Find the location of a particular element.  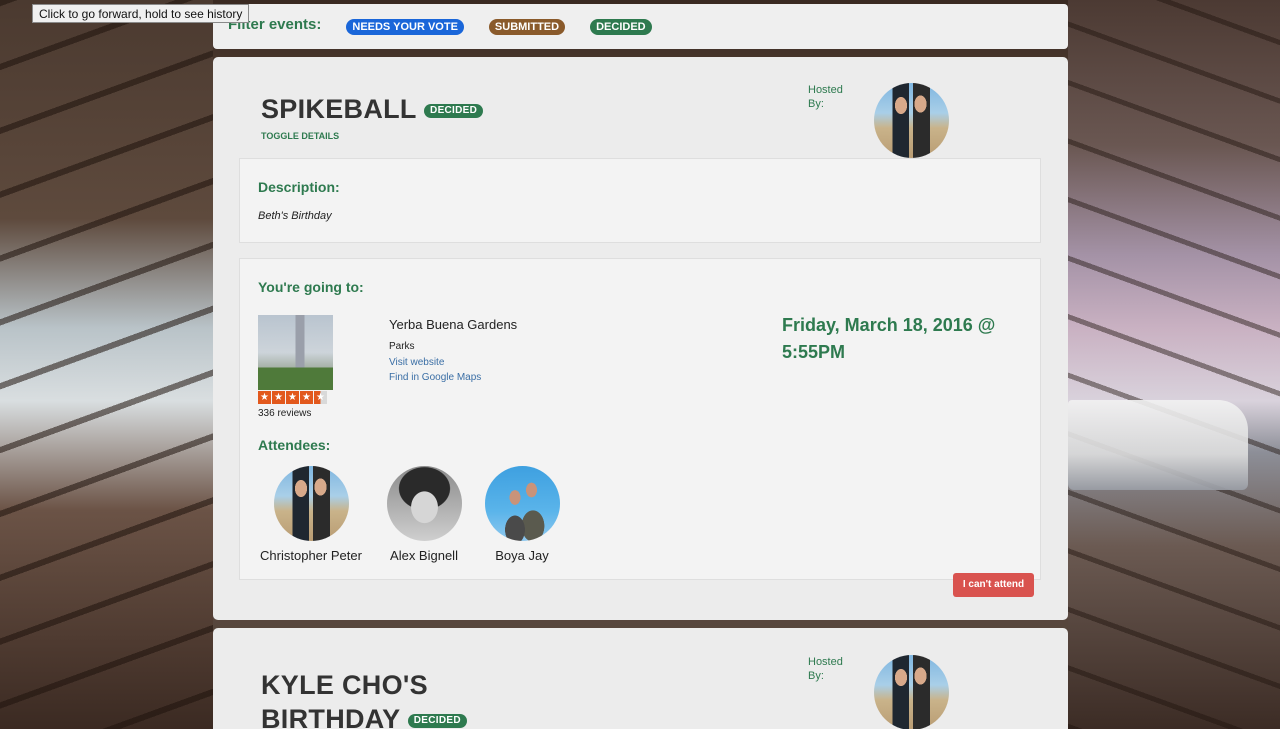

review-count: 336 reviews is located at coordinates (285, 413).